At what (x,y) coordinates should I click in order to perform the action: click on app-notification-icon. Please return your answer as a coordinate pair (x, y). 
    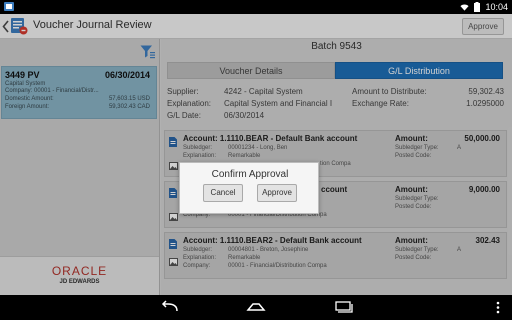
    Looking at the image, I should click on (9, 6).